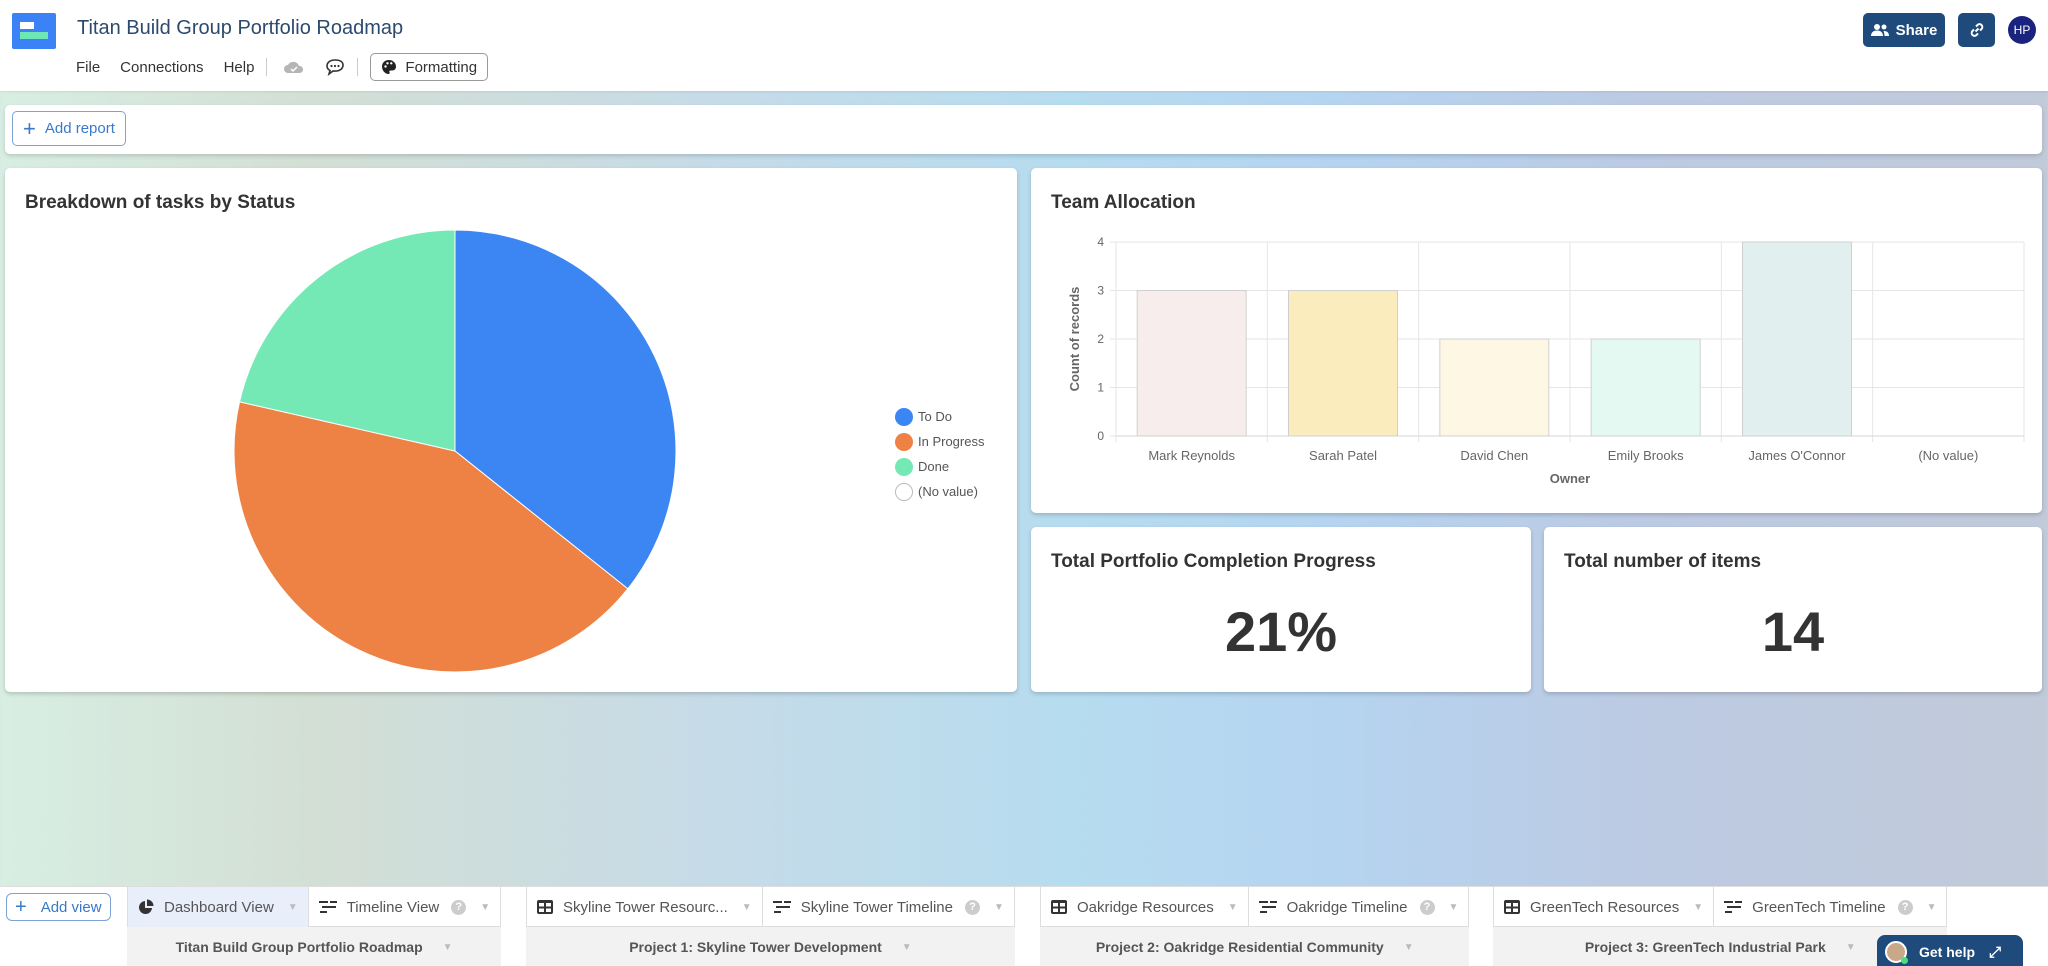  What do you see at coordinates (79, 128) in the screenshot?
I see `add-report-label: Add report` at bounding box center [79, 128].